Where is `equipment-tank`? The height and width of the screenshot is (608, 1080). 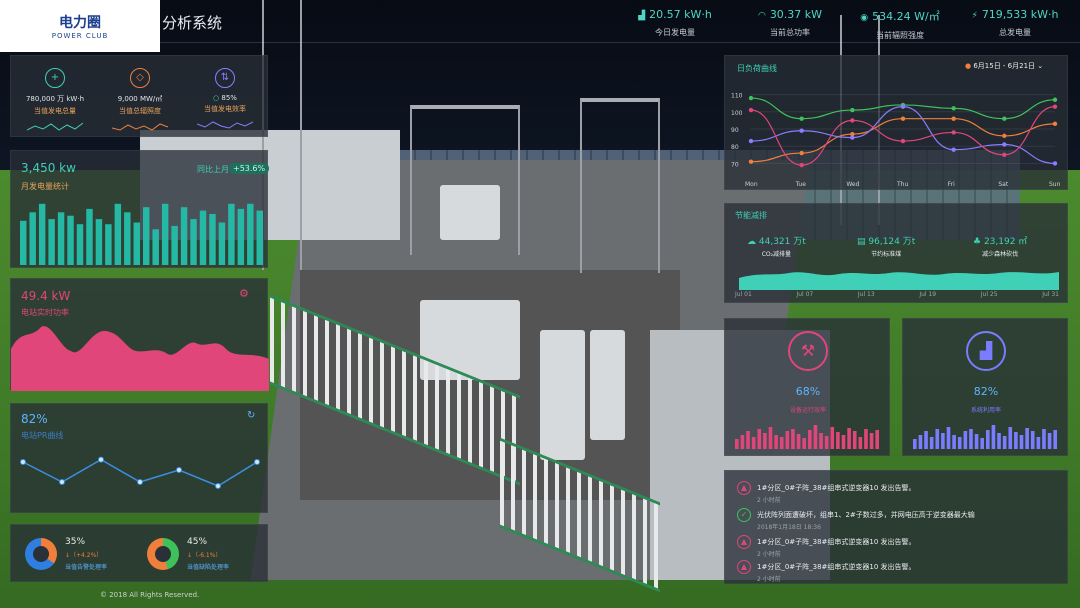 equipment-tank is located at coordinates (607, 385).